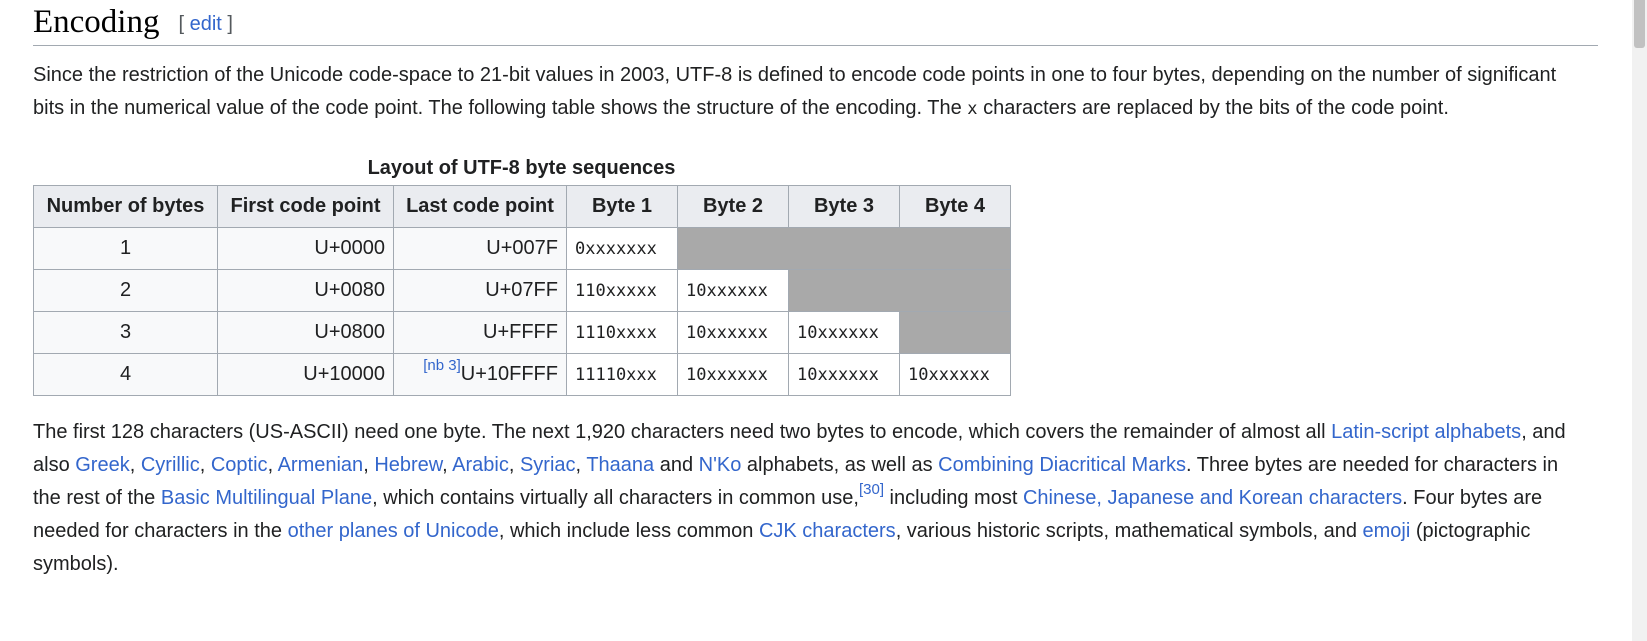  I want to click on link-cjk-characters-cjk: Chinese, Japanese and Korean characters, so click(1212, 498).